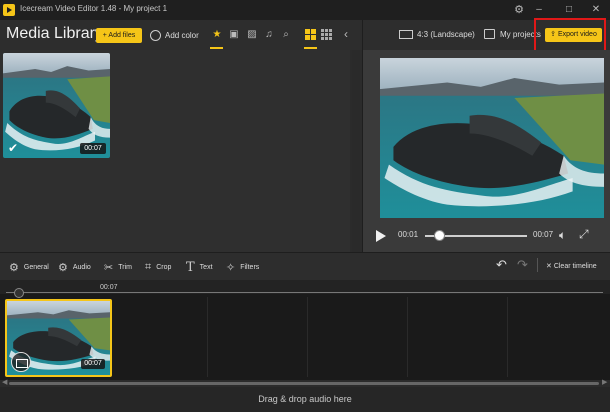  I want to click on clear-timeline-button: ✕ Clear timeline, so click(571, 266).